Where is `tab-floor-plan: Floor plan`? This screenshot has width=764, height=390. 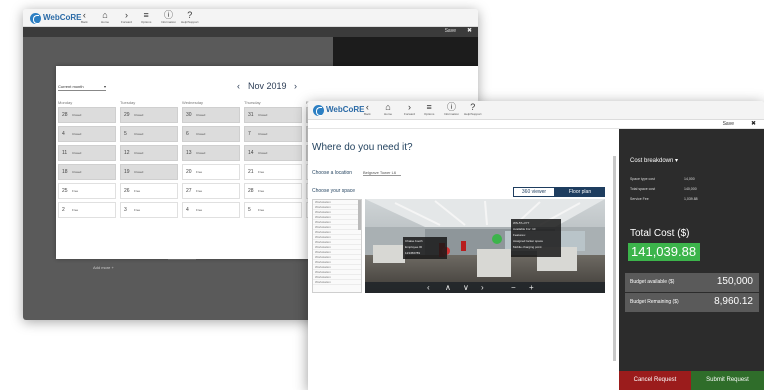
tab-floor-plan: Floor plan is located at coordinates (580, 192).